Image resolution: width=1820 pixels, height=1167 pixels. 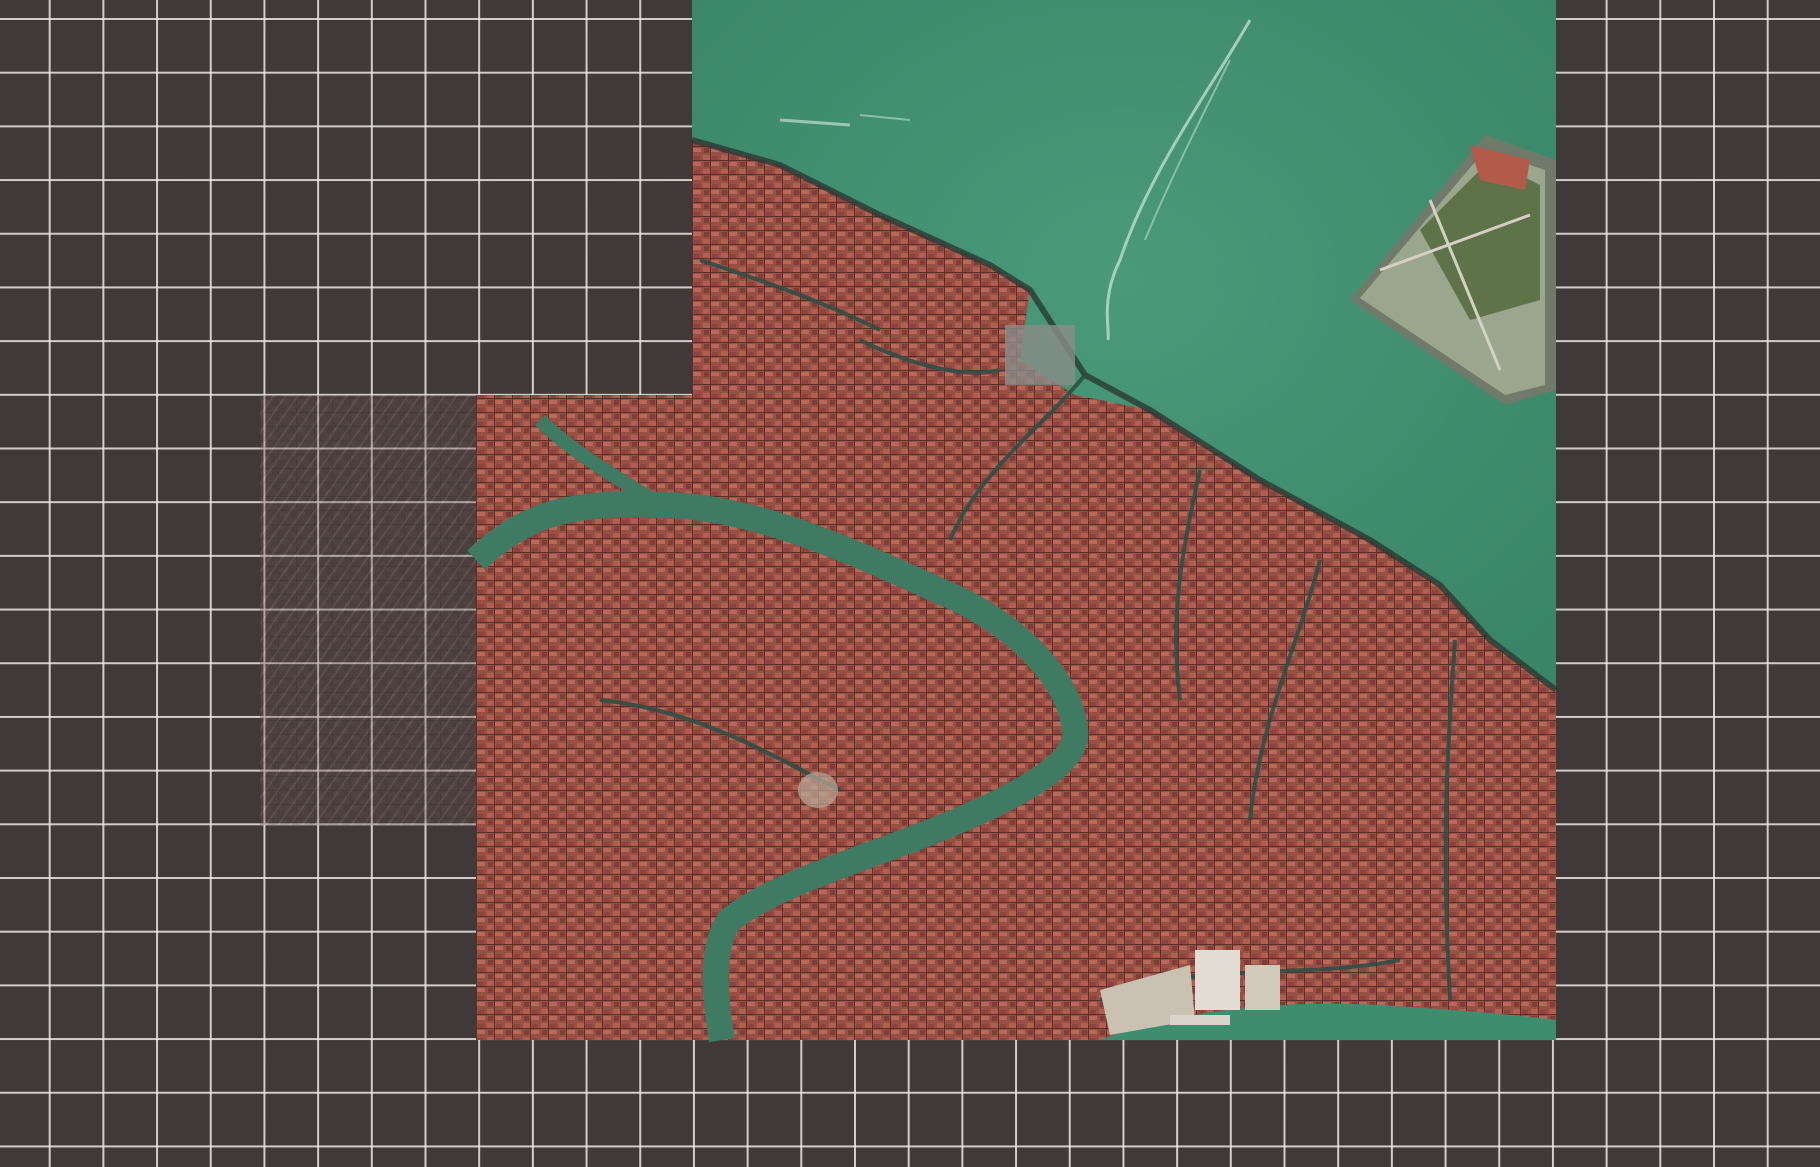 What do you see at coordinates (818, 790) in the screenshot?
I see `campo-square` at bounding box center [818, 790].